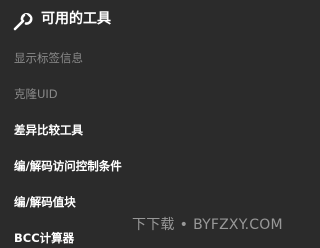  I want to click on menu-item-label: BCC计算器, so click(44, 238).